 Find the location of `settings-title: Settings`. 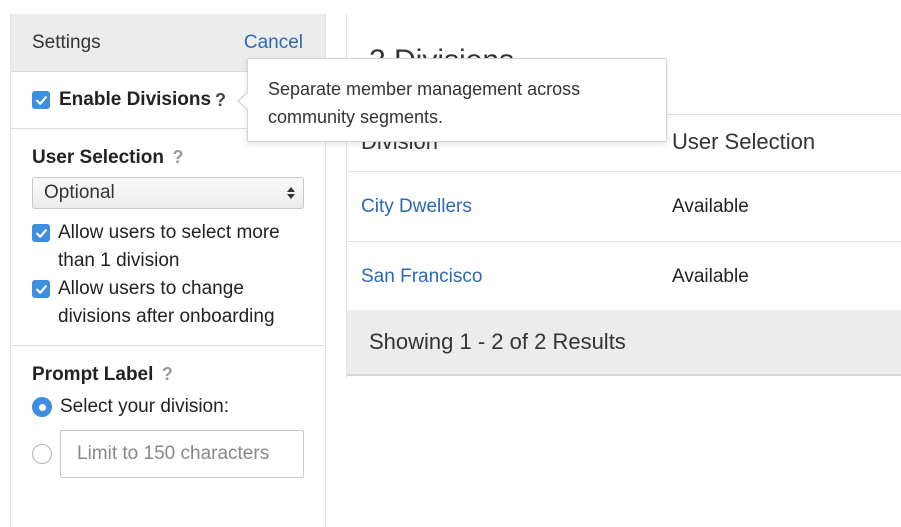

settings-title: Settings is located at coordinates (66, 42).